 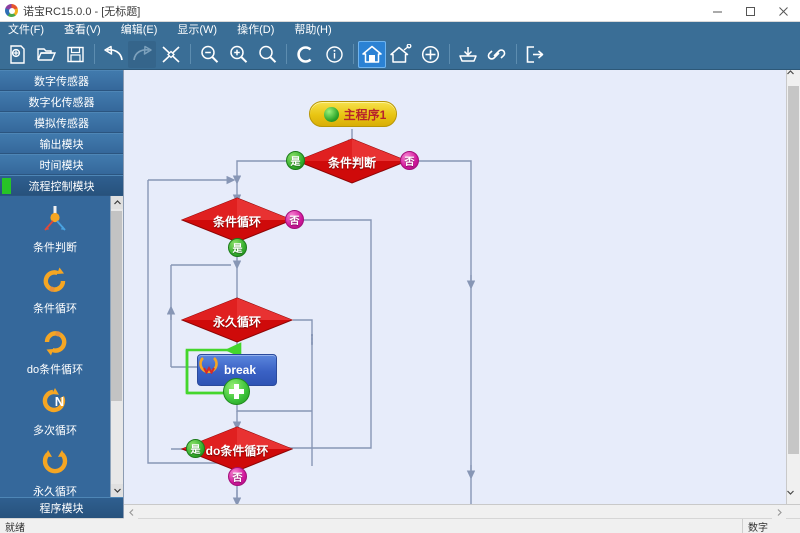 I want to click on palette-item-label: 条件循环, so click(x=55, y=309).